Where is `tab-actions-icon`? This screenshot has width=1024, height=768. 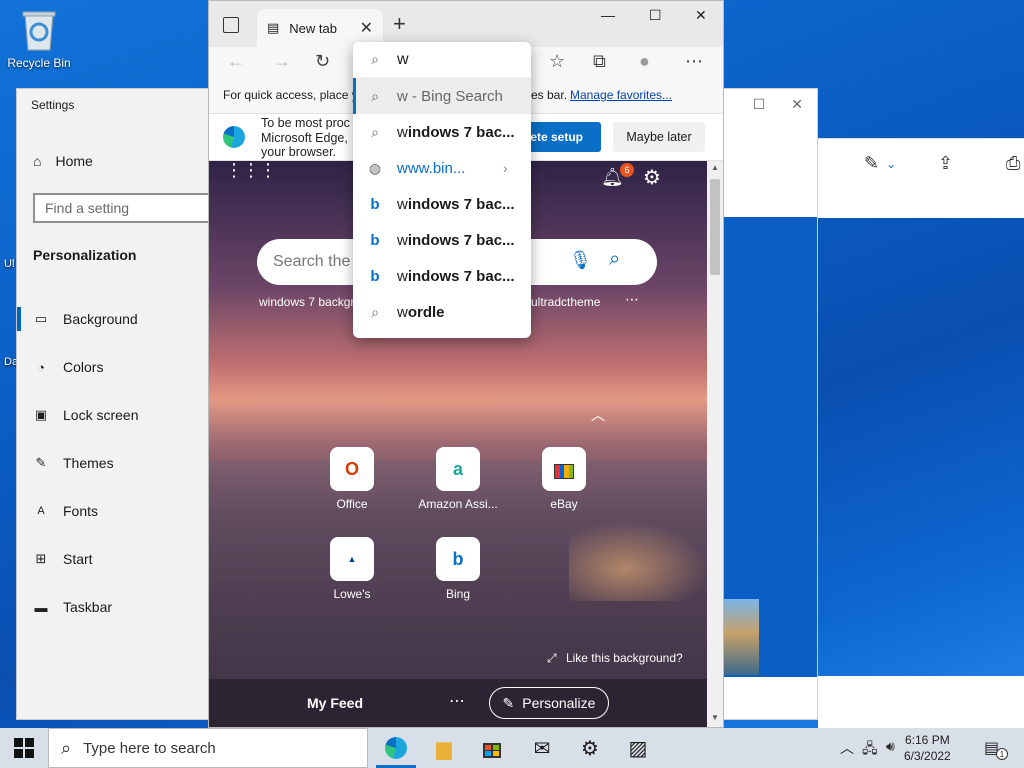
tab-actions-icon is located at coordinates (231, 25).